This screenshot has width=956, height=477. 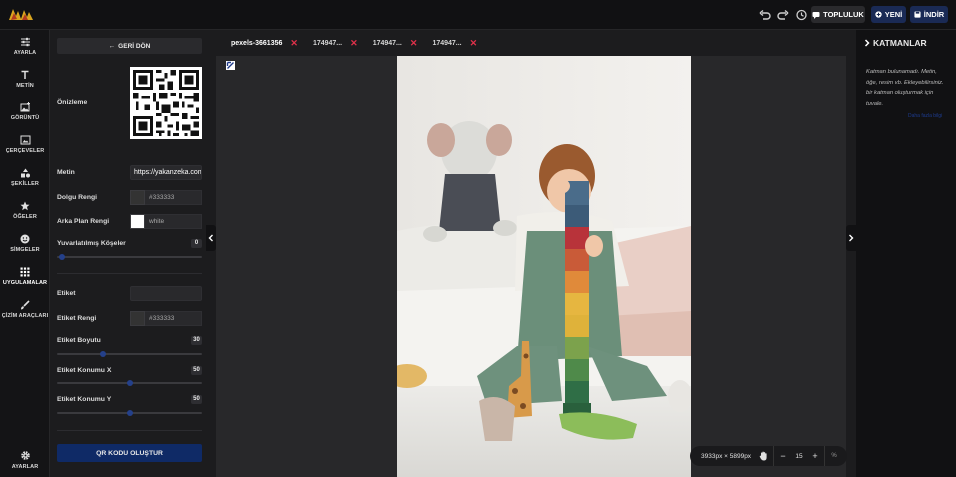 I want to click on zoom-out-button: −, so click(x=783, y=456).